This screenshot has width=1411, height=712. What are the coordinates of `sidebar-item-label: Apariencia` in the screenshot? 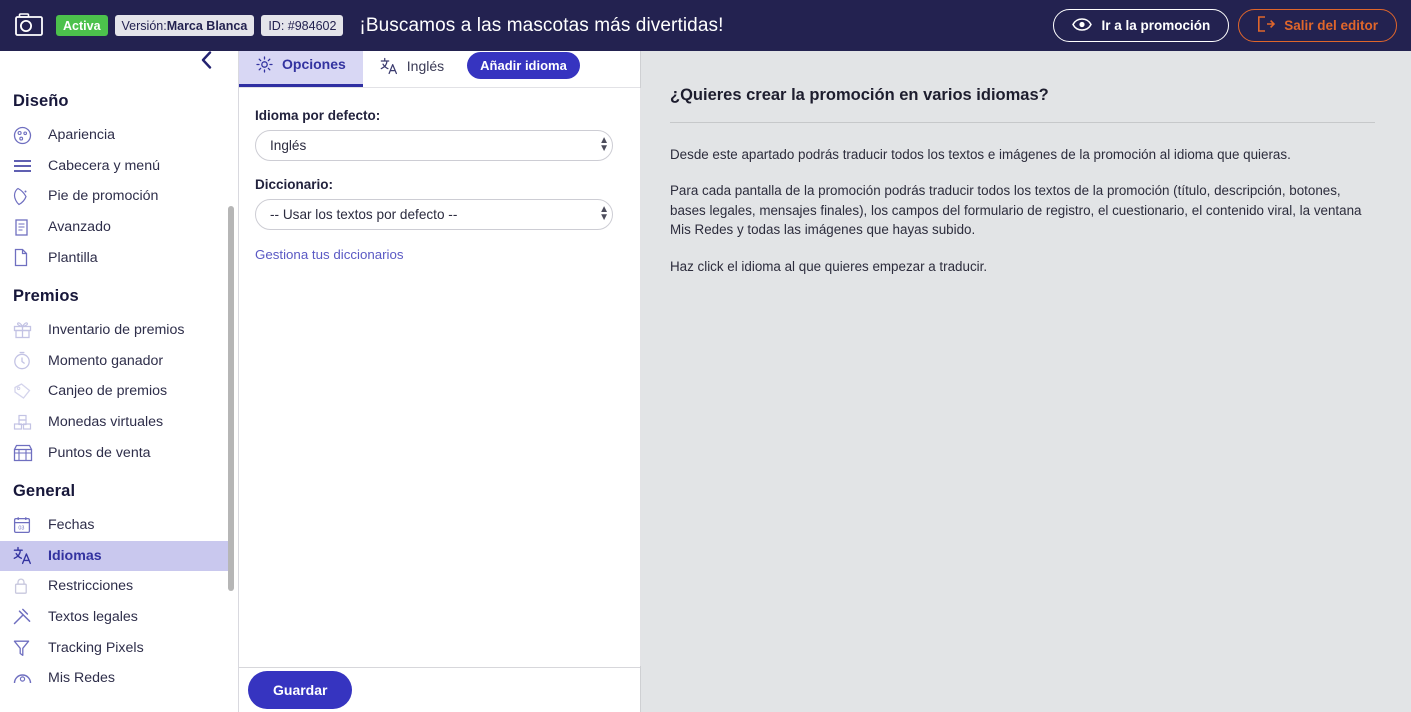 It's located at (82, 135).